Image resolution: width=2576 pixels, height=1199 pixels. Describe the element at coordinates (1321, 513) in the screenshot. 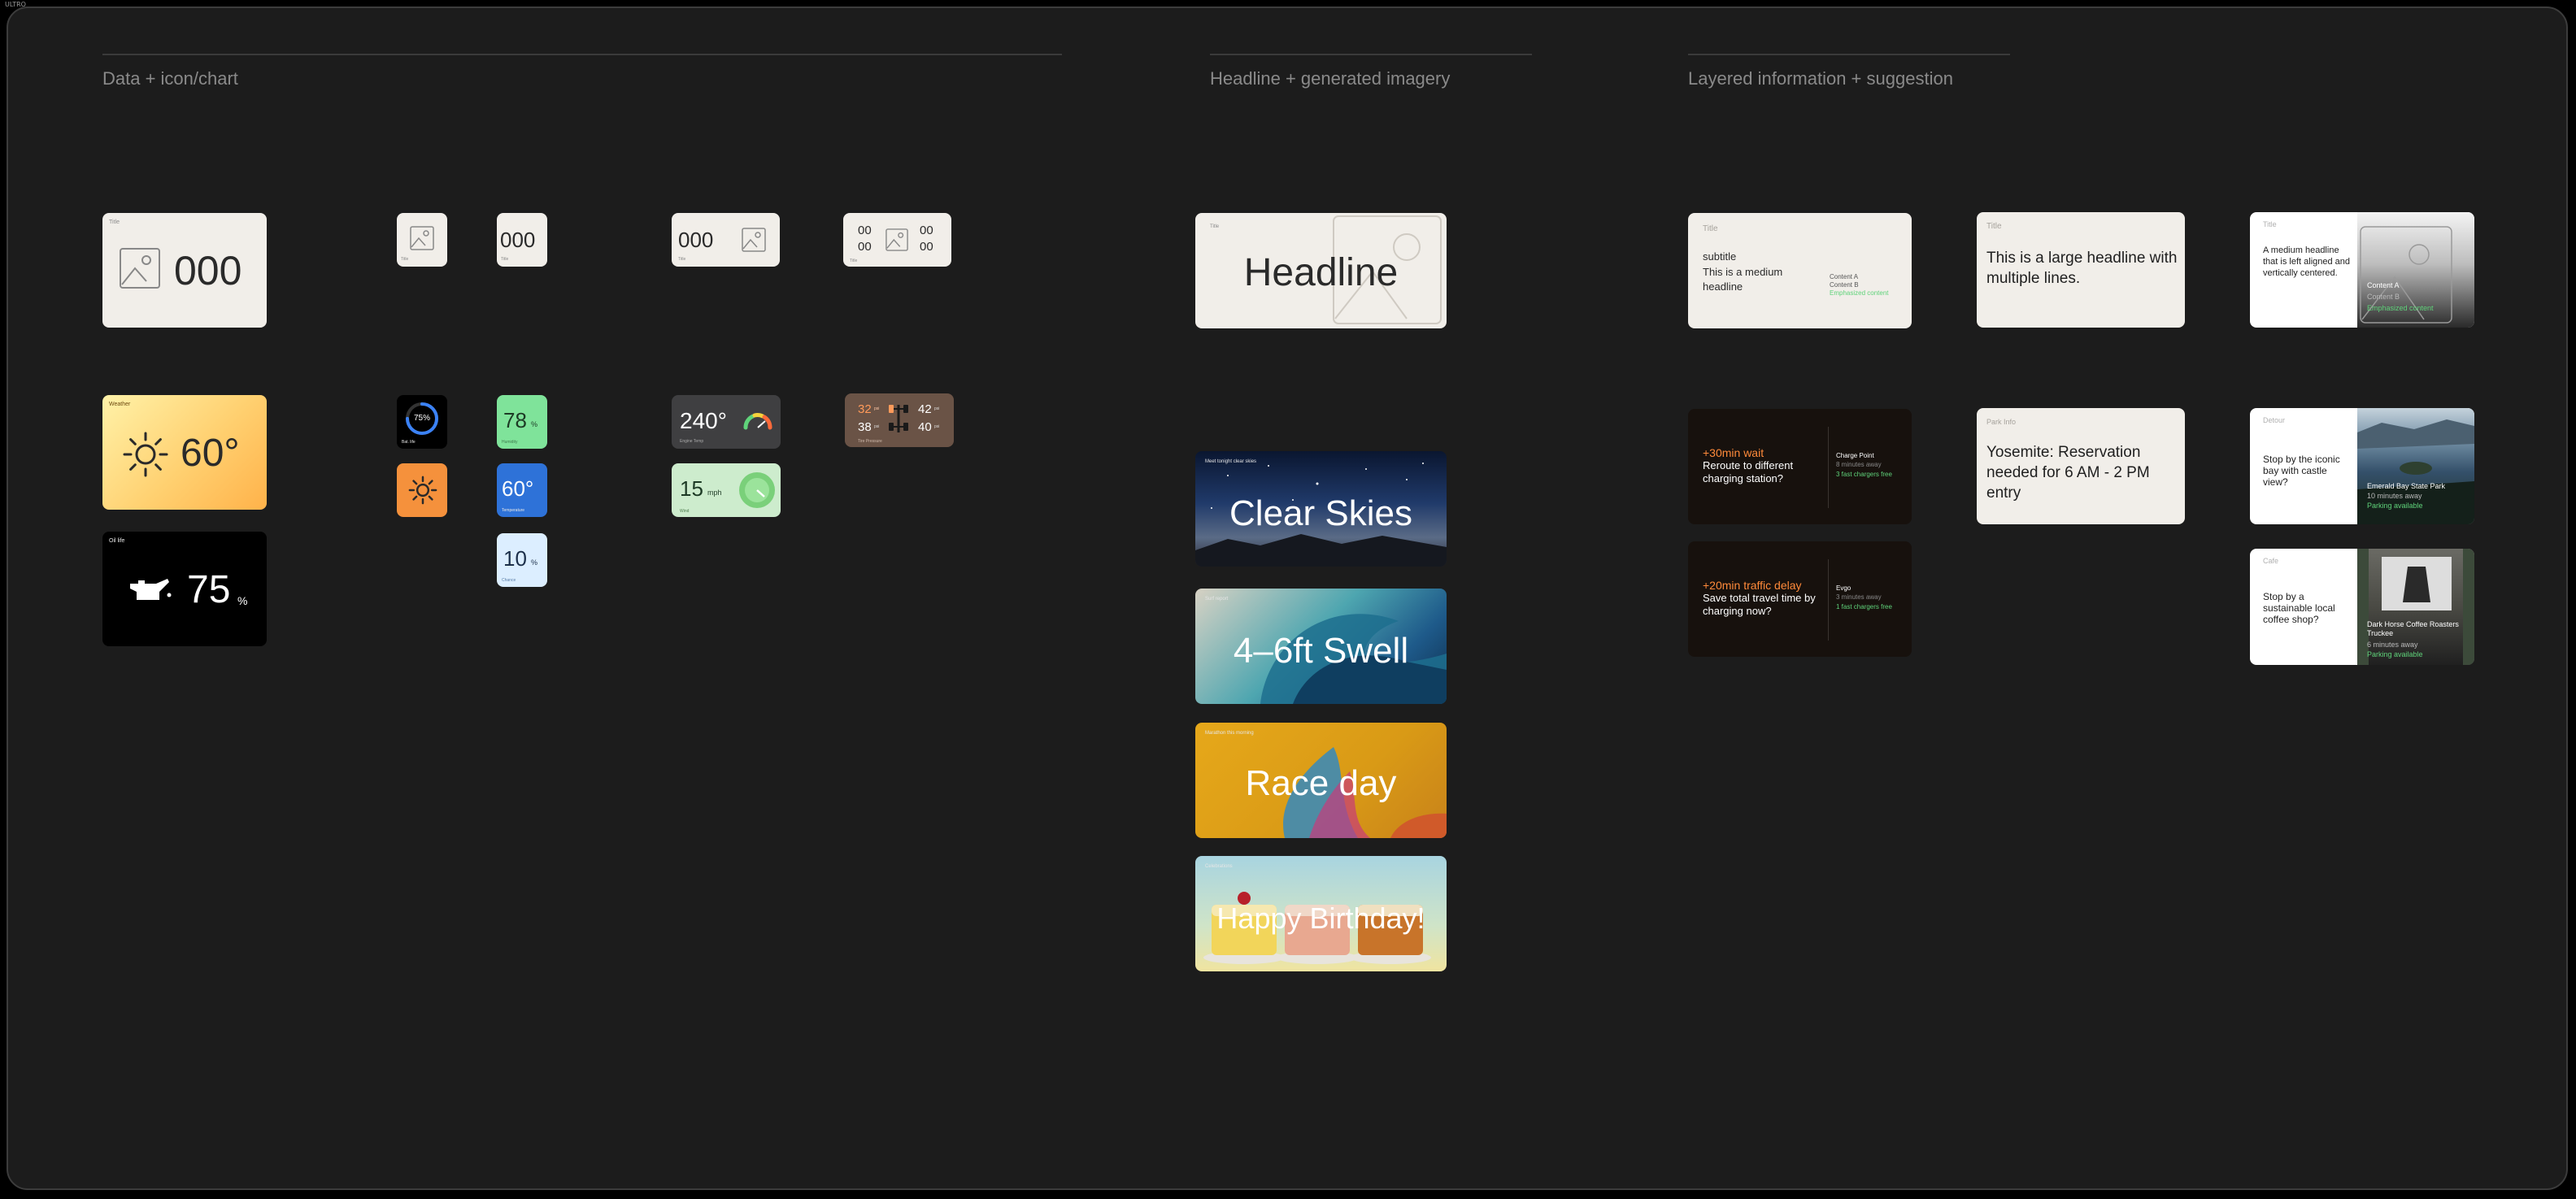

I see `card-headline: Clear Skies` at that location.